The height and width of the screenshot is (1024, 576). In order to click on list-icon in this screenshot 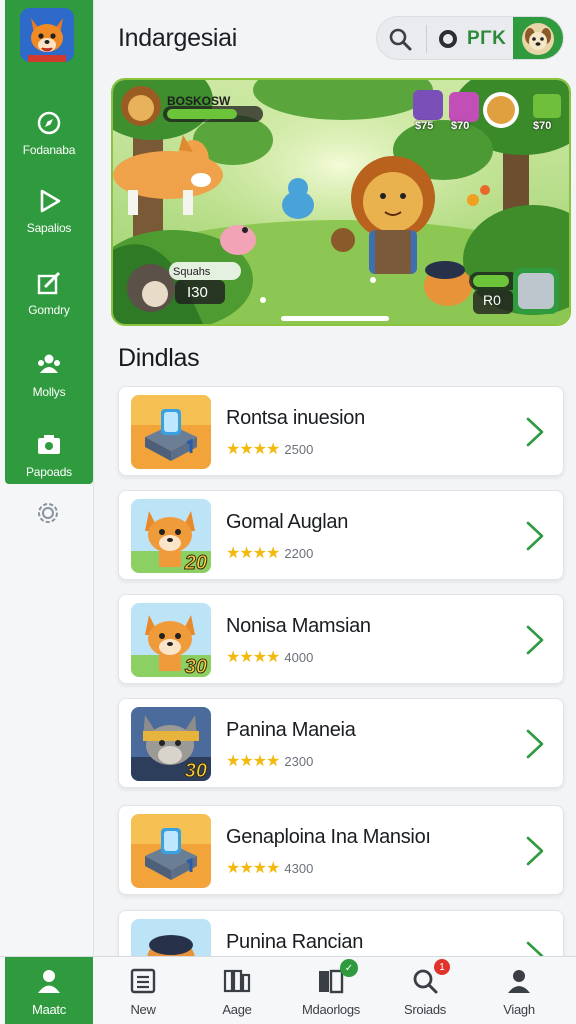, I will do `click(143, 980)`.